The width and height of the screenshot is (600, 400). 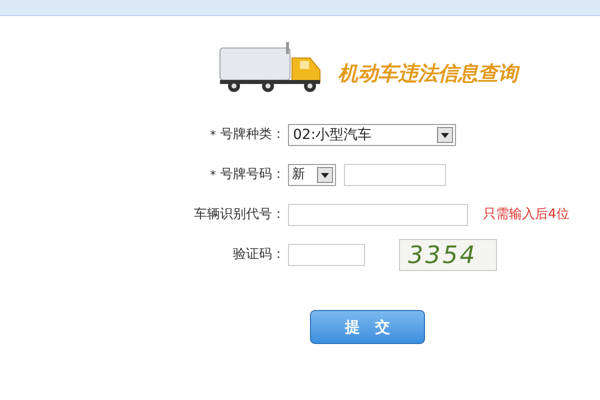 I want to click on plate-type-select: 02:小型汽车, so click(x=372, y=135).